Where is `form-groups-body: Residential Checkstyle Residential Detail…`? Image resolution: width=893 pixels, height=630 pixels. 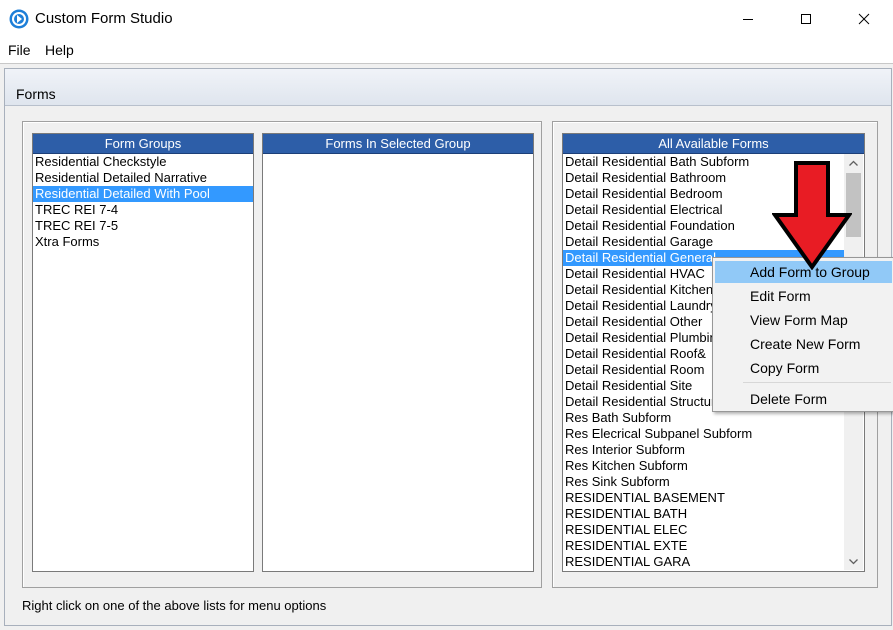
form-groups-body: Residential Checkstyle Residential Detail… is located at coordinates (143, 202).